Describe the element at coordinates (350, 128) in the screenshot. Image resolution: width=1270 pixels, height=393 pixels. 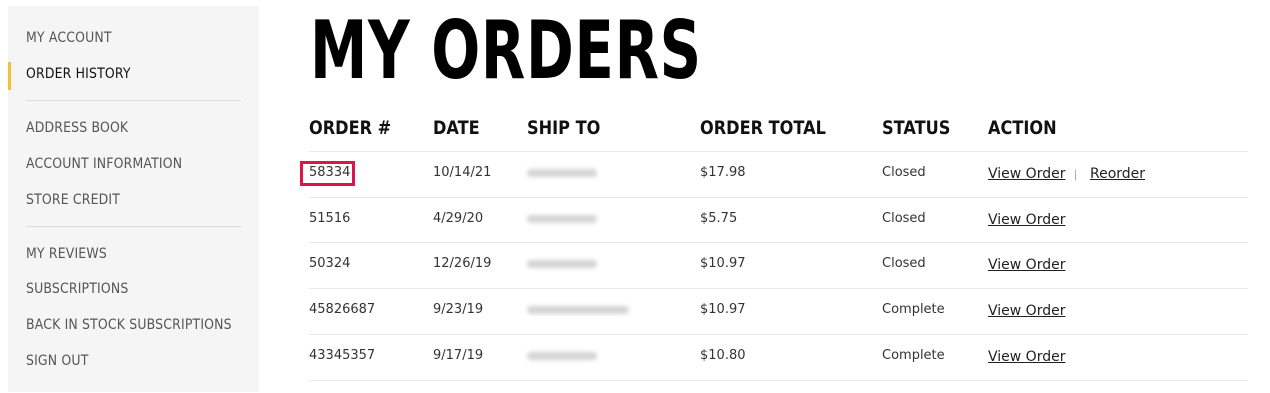
I see `column-header-order: ORDER #` at that location.